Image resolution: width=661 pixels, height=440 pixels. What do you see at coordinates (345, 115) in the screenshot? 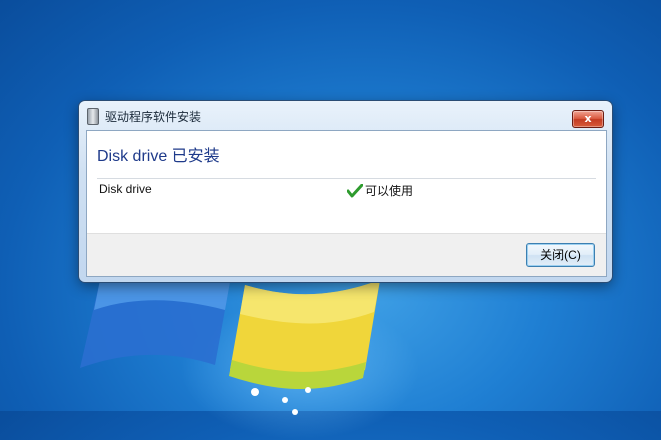
I see `title-bar: 驱动程序软件安装 x` at bounding box center [345, 115].